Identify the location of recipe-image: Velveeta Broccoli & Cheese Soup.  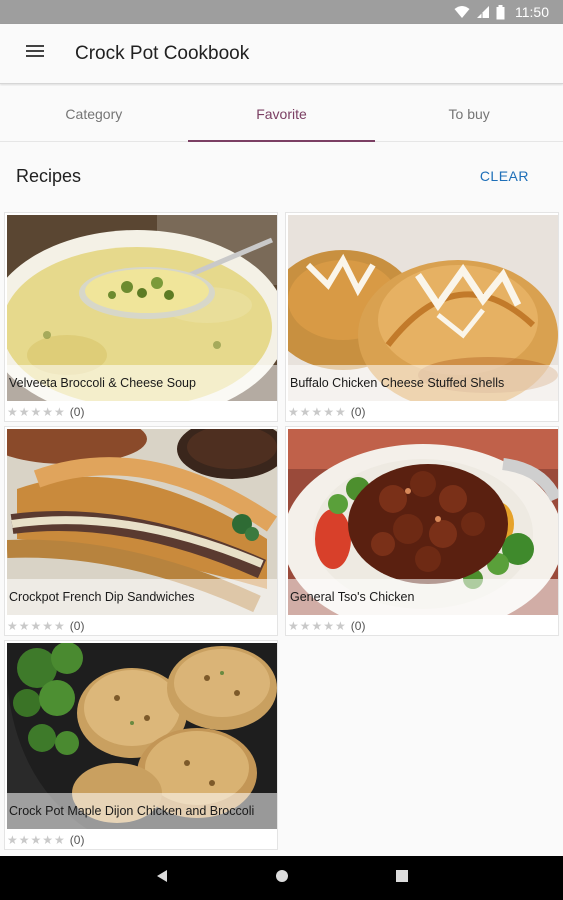
(142, 308).